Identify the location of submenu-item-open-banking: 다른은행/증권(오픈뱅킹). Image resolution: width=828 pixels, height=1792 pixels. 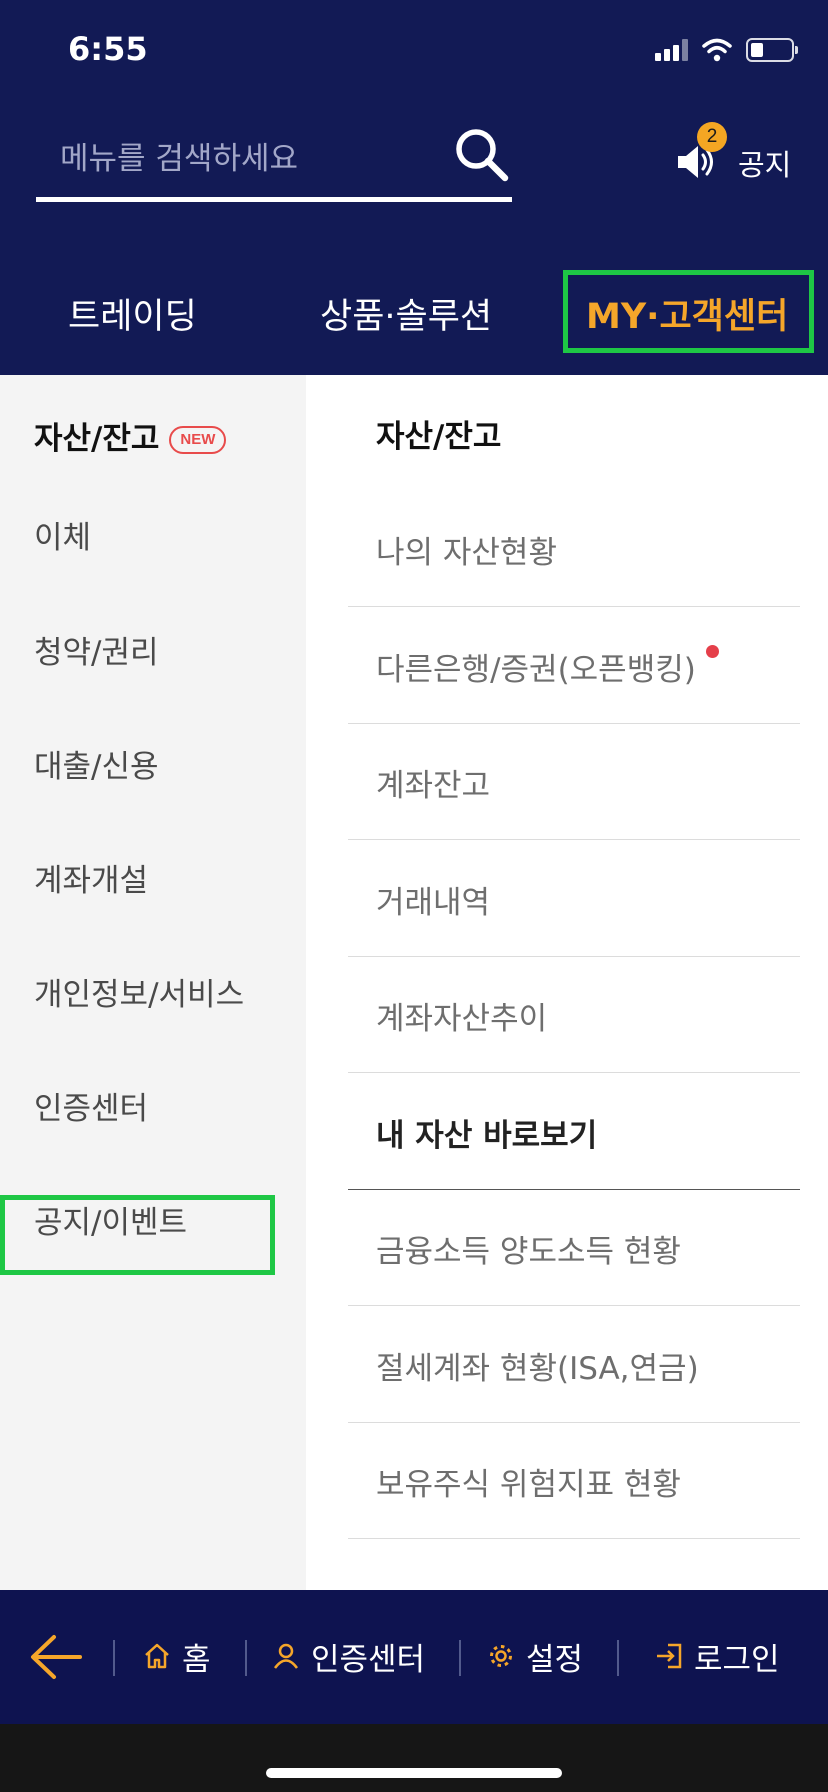
(574, 666).